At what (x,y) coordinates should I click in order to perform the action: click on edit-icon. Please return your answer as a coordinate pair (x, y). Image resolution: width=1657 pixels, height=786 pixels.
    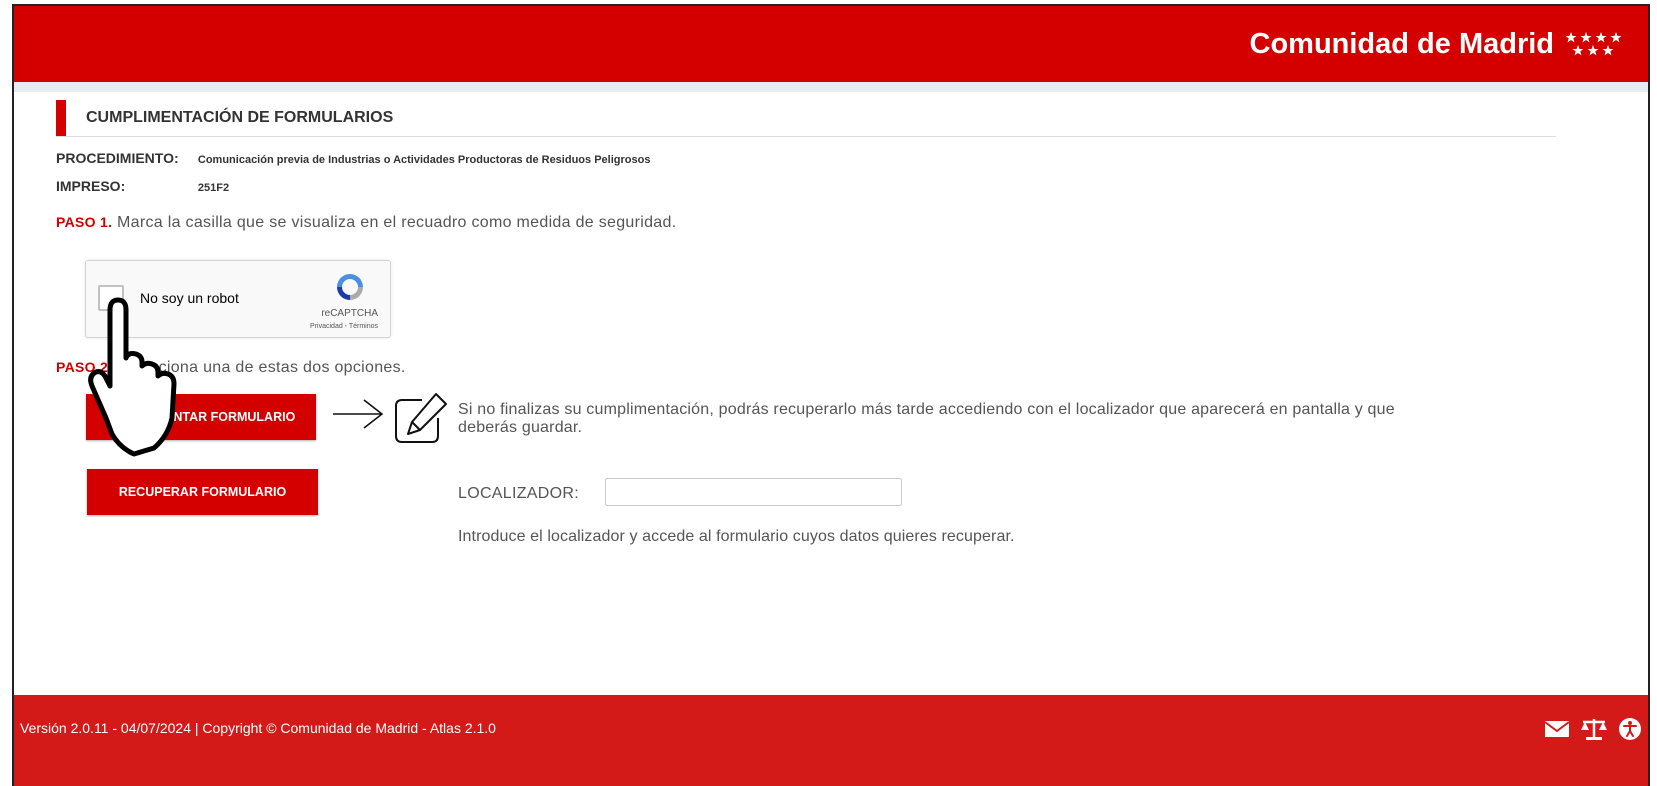
    Looking at the image, I should click on (421, 418).